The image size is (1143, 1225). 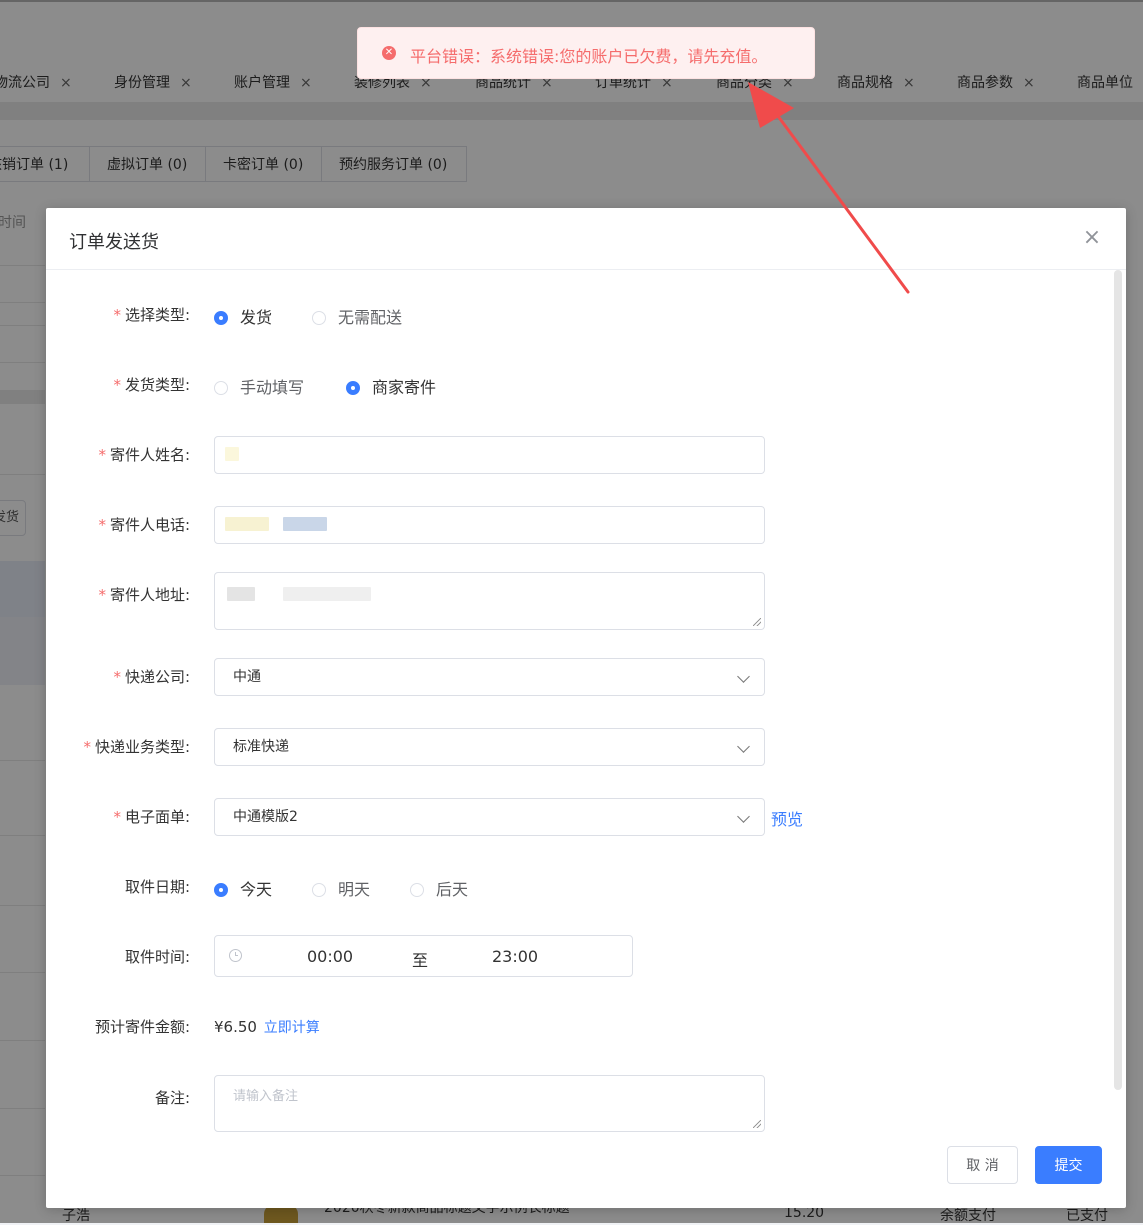 I want to click on field-label: * 寄件人地址:, so click(x=118, y=594).